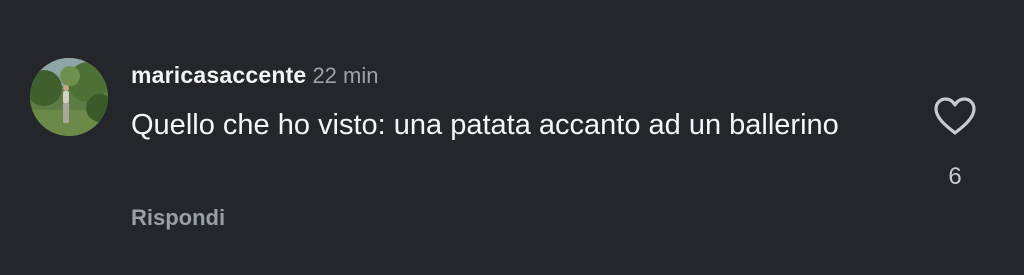 The image size is (1024, 275). What do you see at coordinates (955, 176) in the screenshot?
I see `like-count: 6` at bounding box center [955, 176].